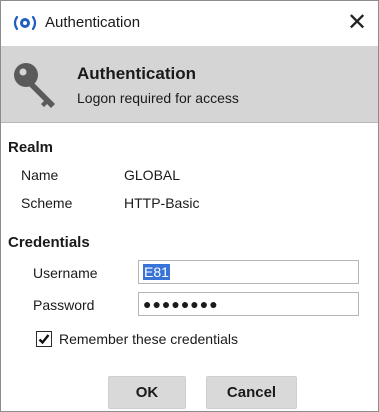 The image size is (379, 412). Describe the element at coordinates (93, 22) in the screenshot. I see `window-title: Authentication` at that location.